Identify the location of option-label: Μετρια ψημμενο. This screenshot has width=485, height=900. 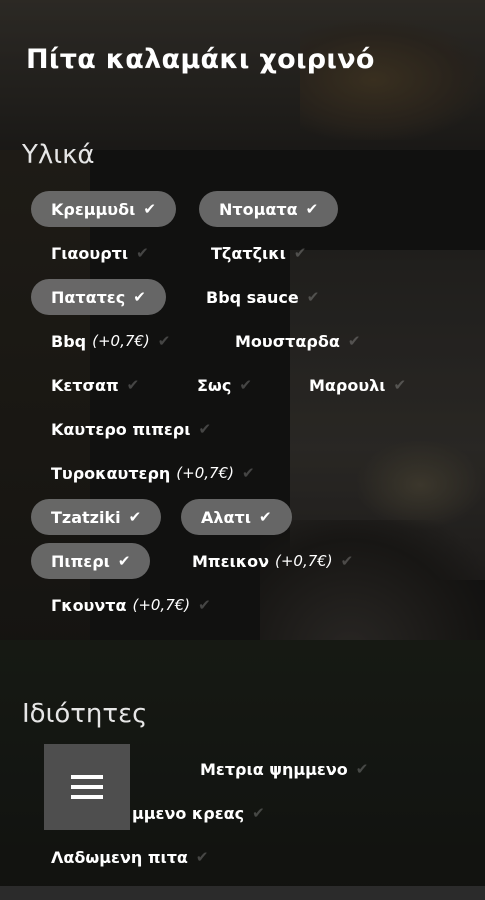
(274, 769).